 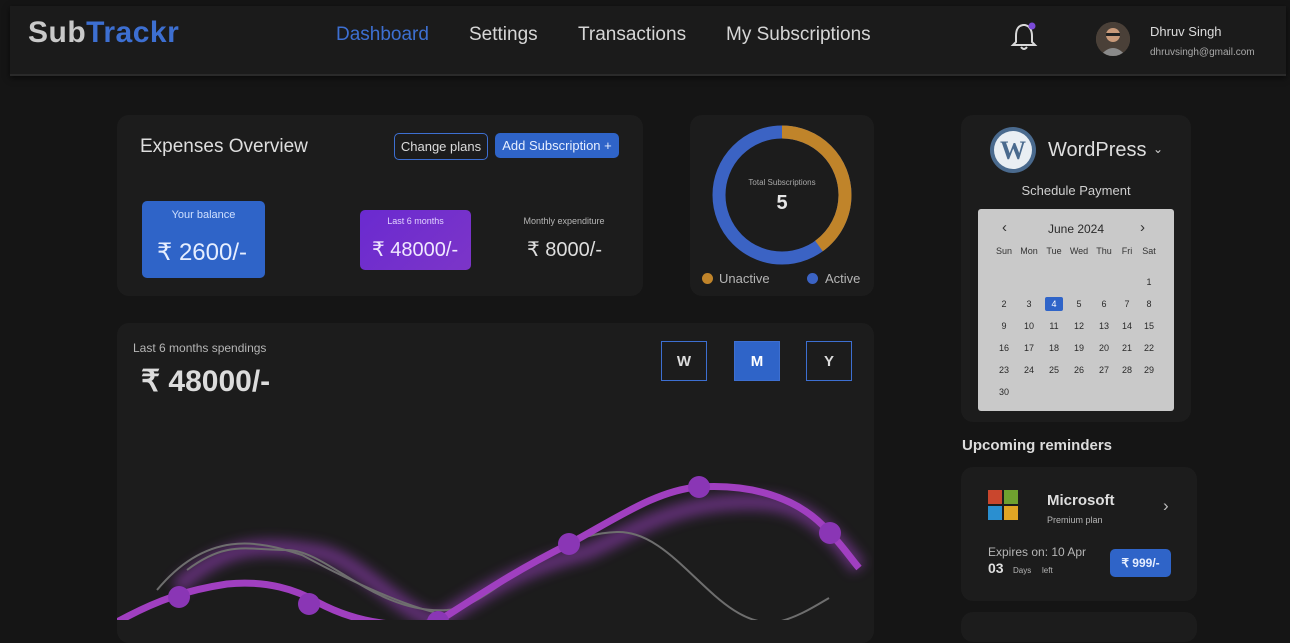 What do you see at coordinates (1202, 52) in the screenshot?
I see `user-email: dhruvsingh@gmail.com` at bounding box center [1202, 52].